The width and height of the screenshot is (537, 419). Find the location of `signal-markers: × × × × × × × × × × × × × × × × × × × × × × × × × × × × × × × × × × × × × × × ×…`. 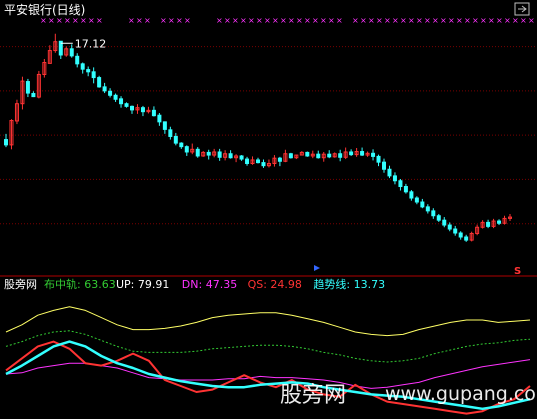

signal-markers: × × × × × × × × × × × × × × × × × × × × × × × × × × × × × × × × × × × × × × × ×… is located at coordinates (287, 20).